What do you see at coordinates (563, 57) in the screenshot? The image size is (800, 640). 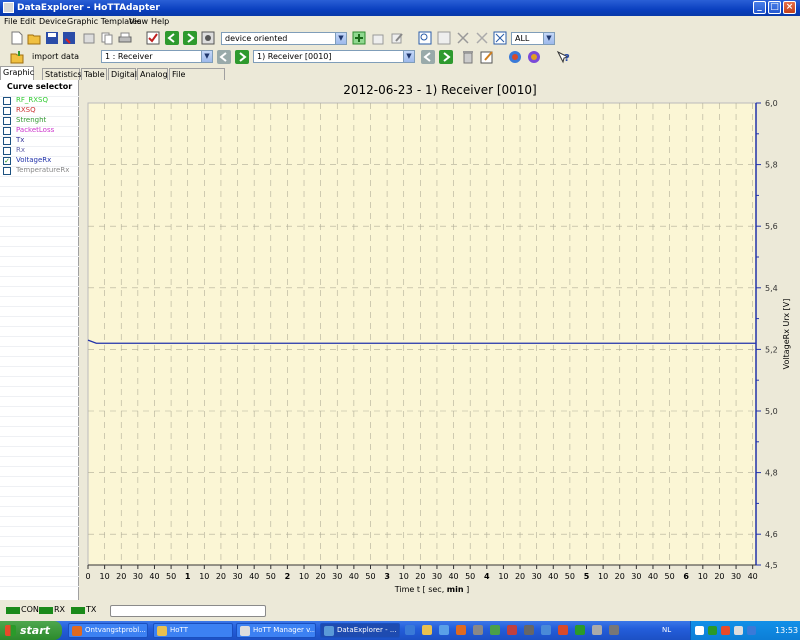 I see `help-icon: ?` at bounding box center [563, 57].